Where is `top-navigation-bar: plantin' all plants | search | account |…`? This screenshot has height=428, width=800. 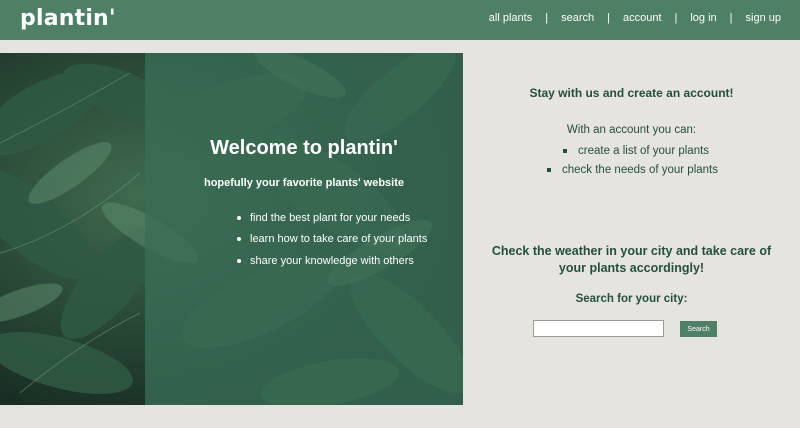
top-navigation-bar: plantin' all plants | search | account |… is located at coordinates (400, 20).